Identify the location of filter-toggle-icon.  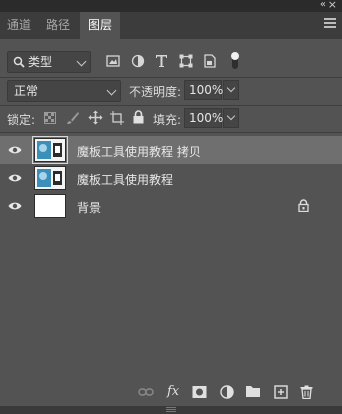
(235, 61).